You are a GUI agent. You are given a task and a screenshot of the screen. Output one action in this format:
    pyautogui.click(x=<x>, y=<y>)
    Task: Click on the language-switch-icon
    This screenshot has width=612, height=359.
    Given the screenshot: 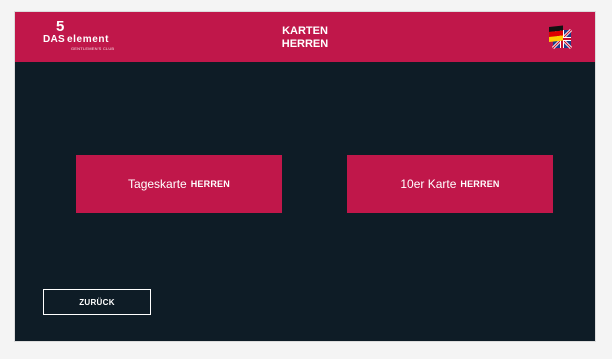 What is the action you would take?
    pyautogui.click(x=561, y=37)
    